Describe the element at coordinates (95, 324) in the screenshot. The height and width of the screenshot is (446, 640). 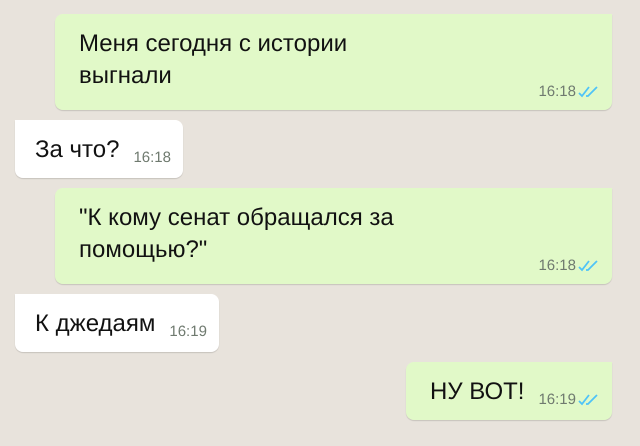
I see `message-text: К джедаям` at that location.